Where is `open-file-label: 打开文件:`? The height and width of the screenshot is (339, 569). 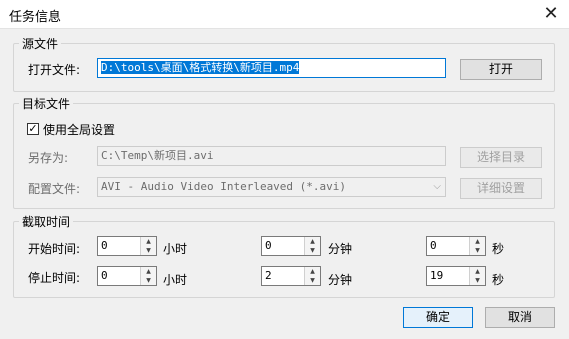
open-file-label: 打开文件: is located at coordinates (54, 70).